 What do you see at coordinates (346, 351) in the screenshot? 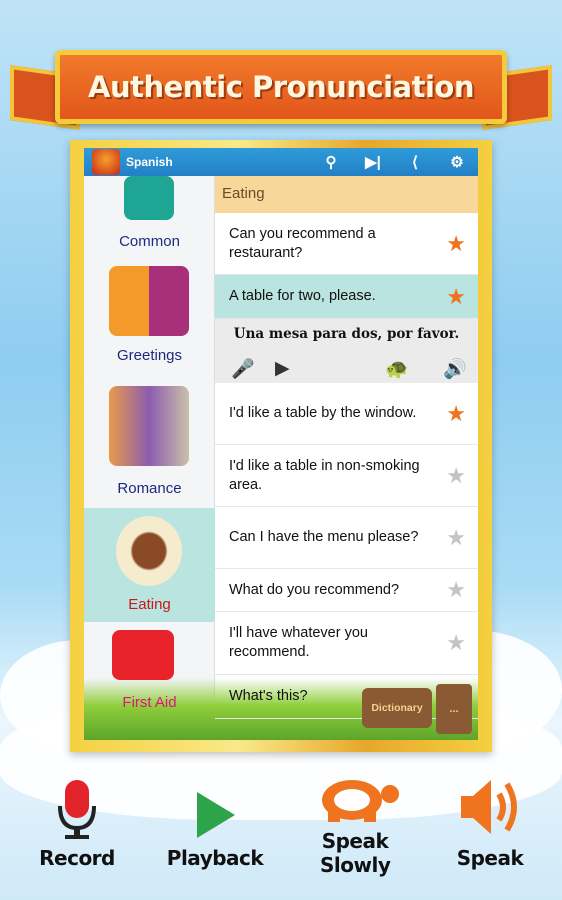
I see `translation-panel: Una mesa para dos, por favor. 🎤 ▶ 🐢 🔊` at bounding box center [346, 351].